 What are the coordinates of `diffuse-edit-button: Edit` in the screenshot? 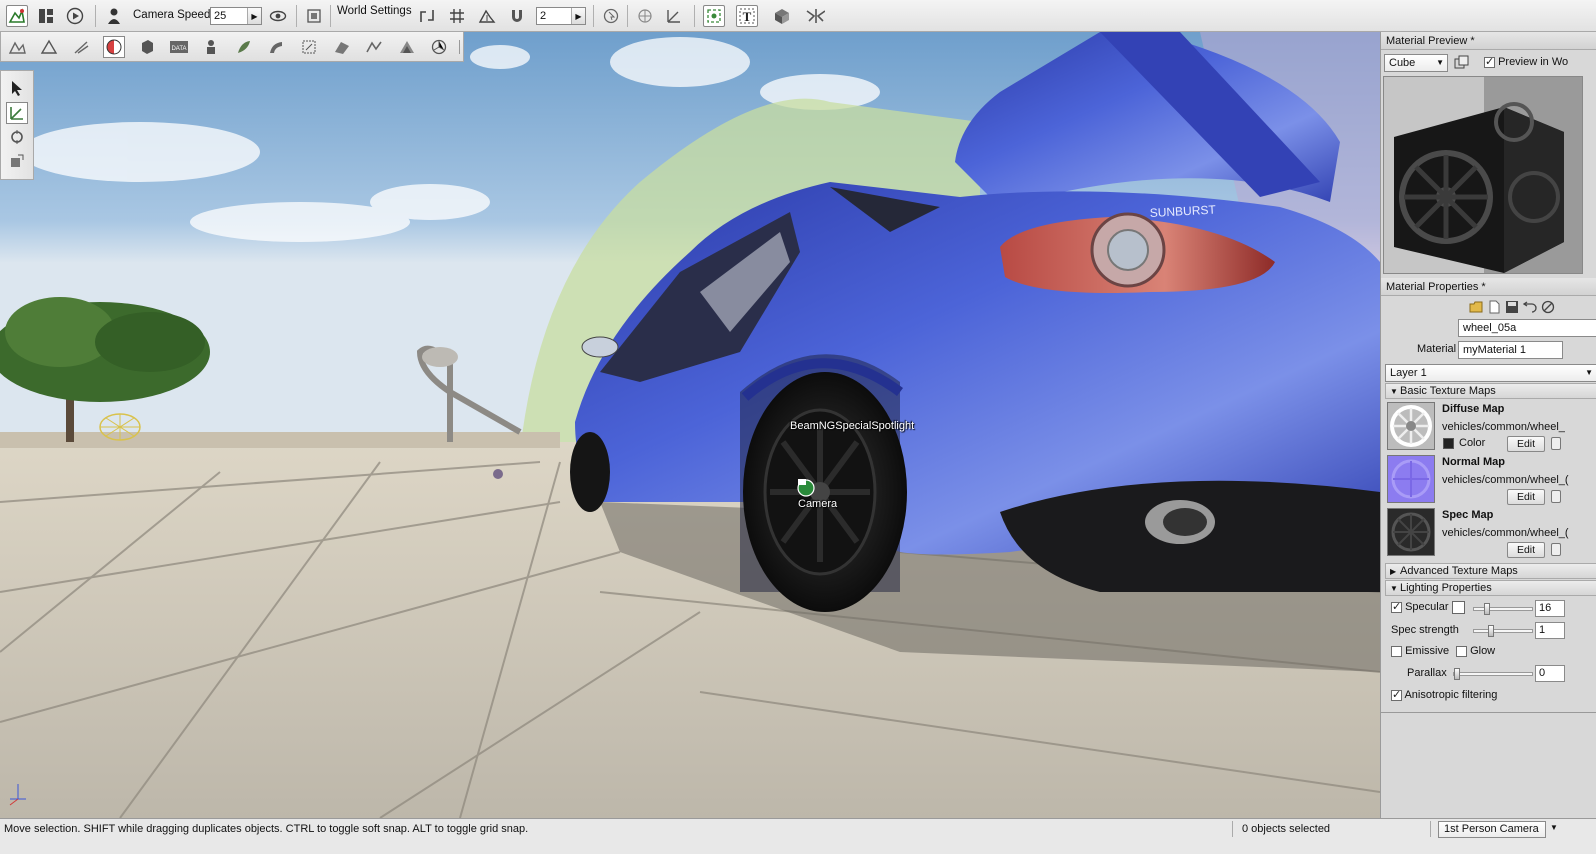 It's located at (1526, 444).